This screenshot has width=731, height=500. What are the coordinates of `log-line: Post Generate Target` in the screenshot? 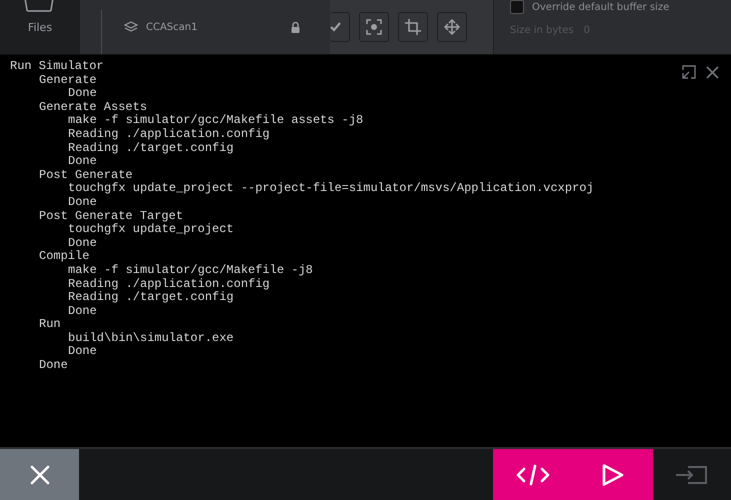 It's located at (111, 216).